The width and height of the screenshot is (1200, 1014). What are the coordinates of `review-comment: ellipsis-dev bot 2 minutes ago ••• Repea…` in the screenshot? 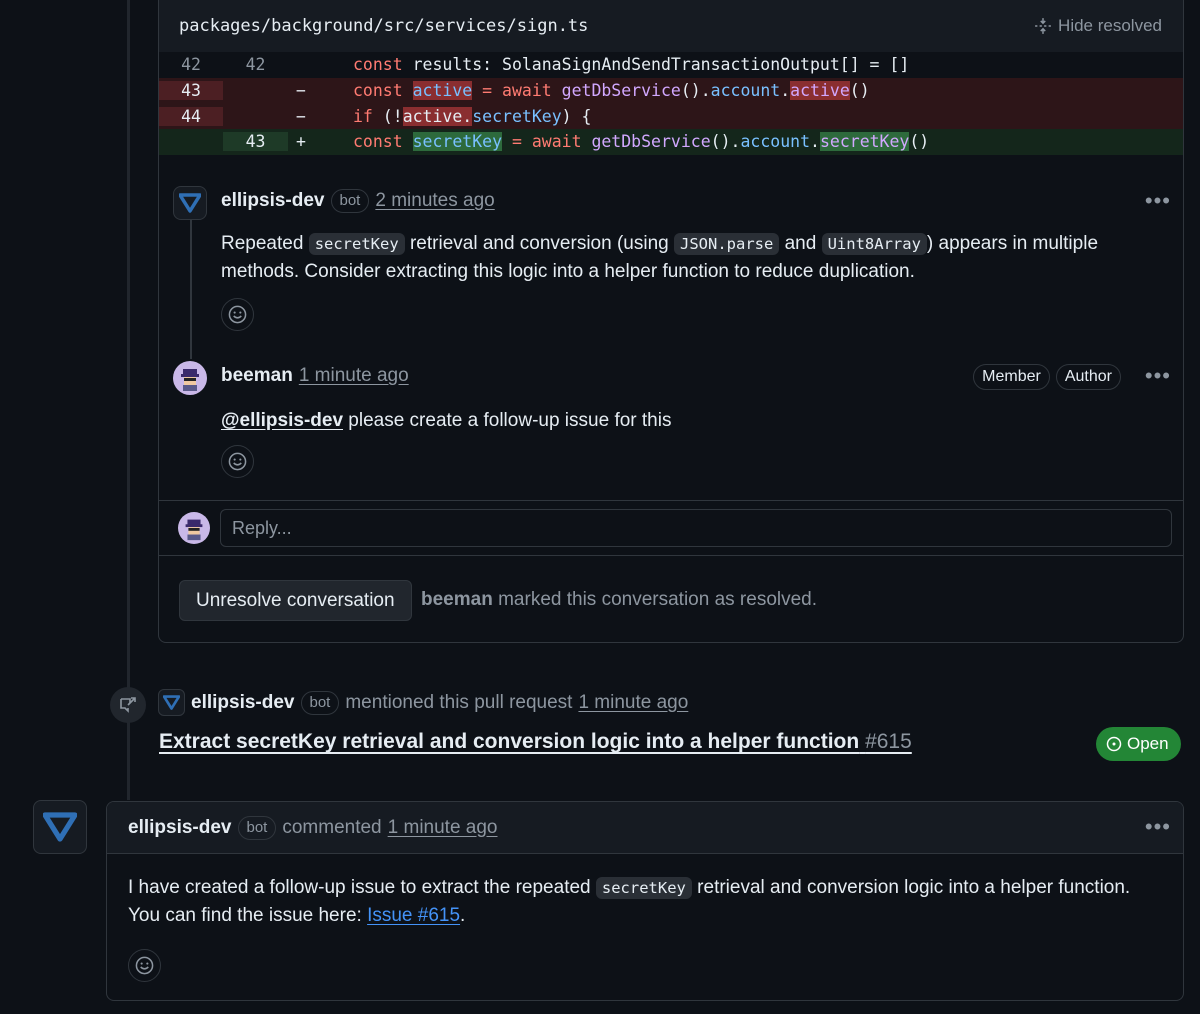 It's located at (671, 258).